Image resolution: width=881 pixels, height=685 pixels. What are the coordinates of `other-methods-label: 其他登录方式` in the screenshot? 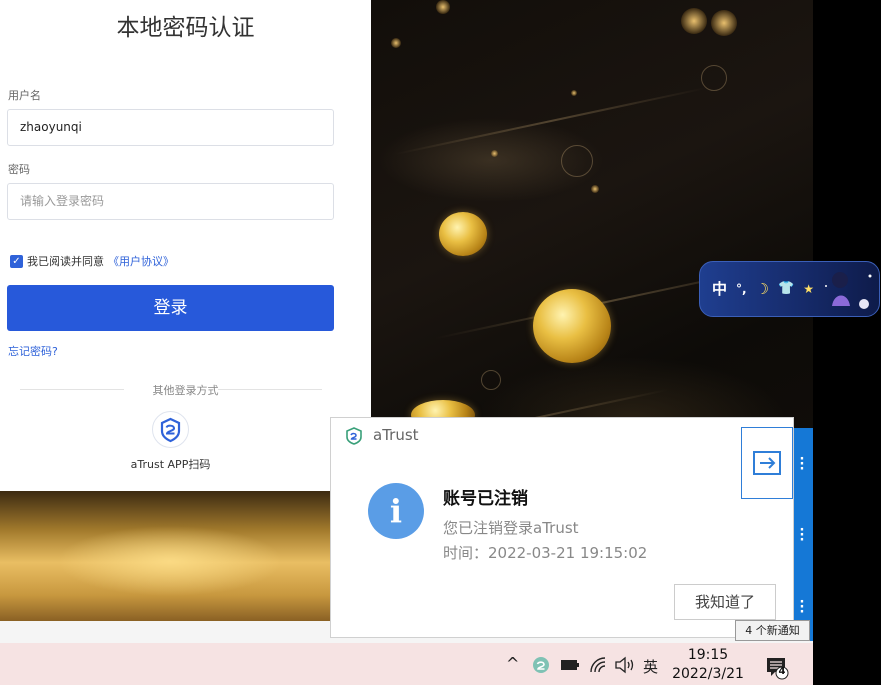 It's located at (185, 390).